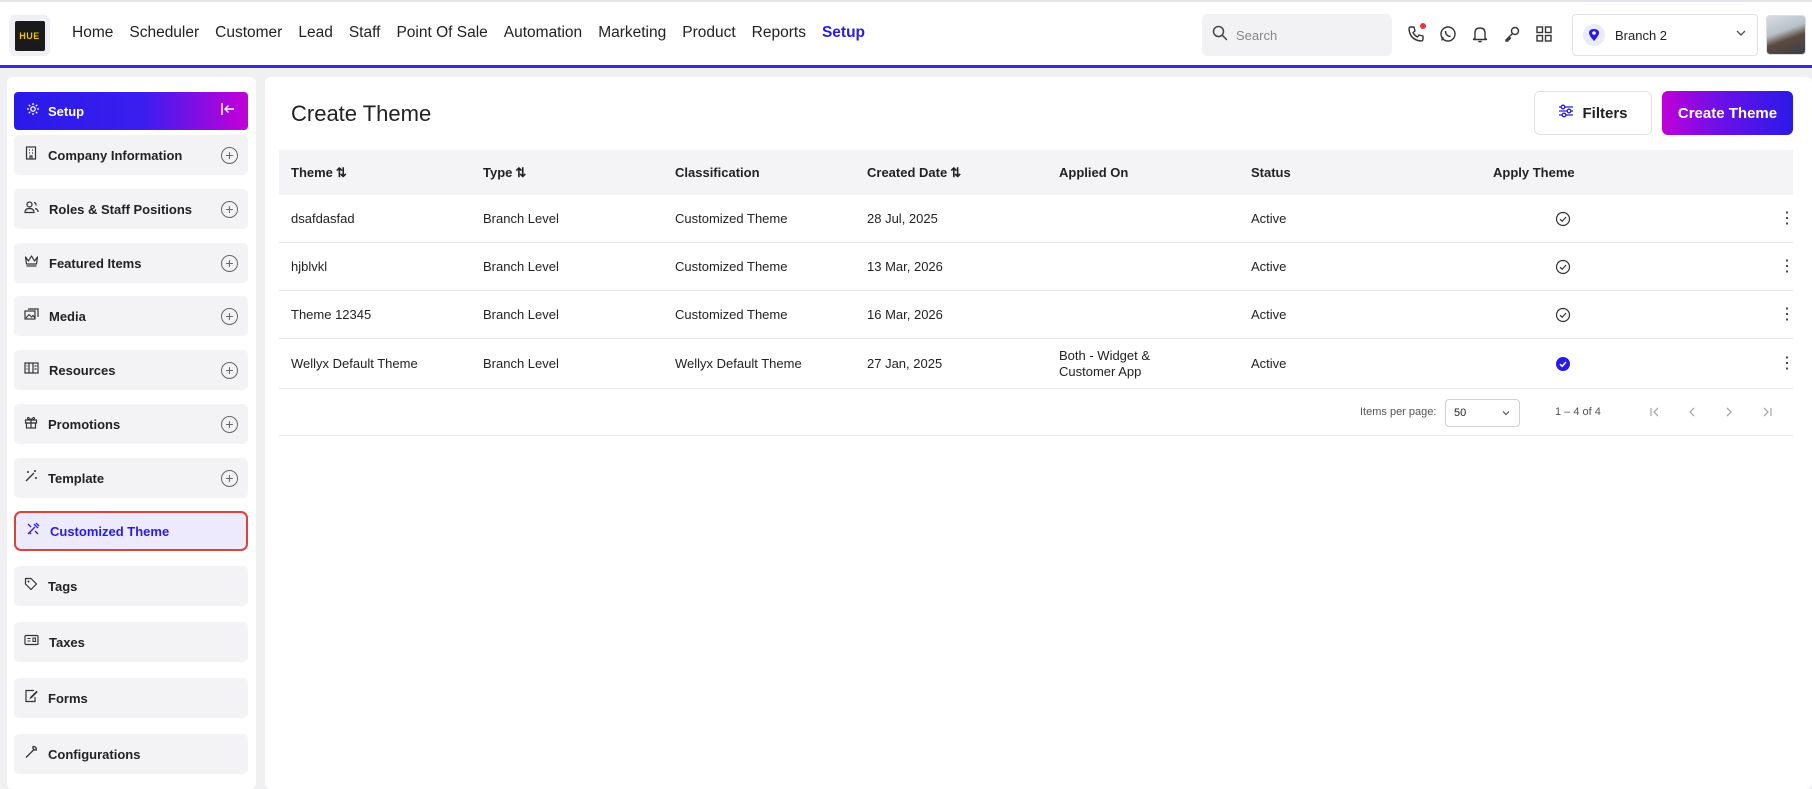 The height and width of the screenshot is (789, 1812). Describe the element at coordinates (843, 33) in the screenshot. I see `nav-setup: Setup` at that location.